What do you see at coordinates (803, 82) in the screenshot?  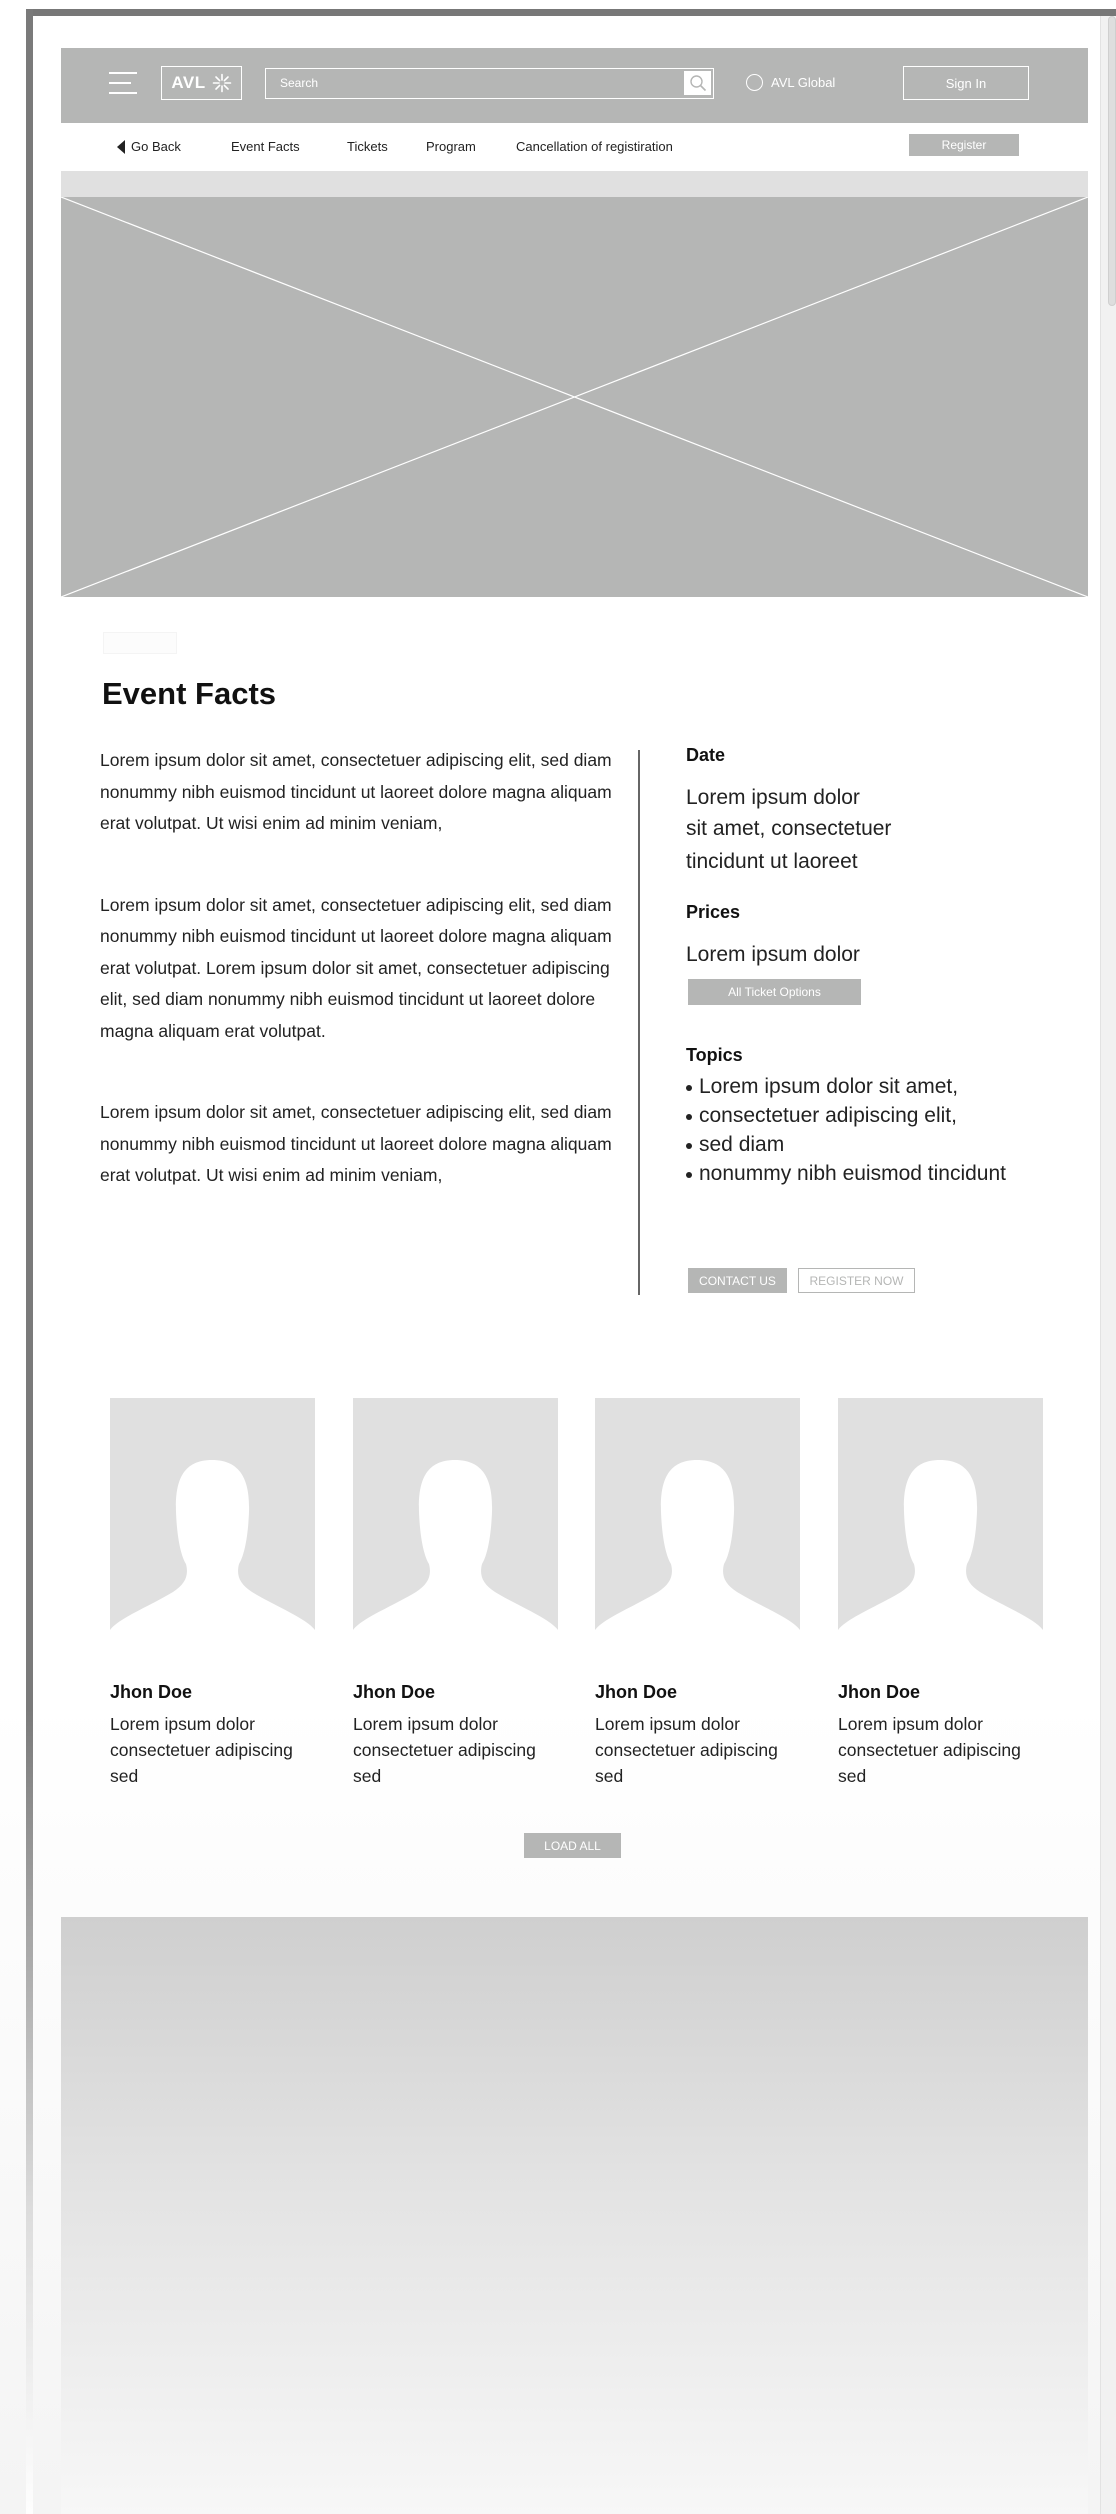 I see `global-label: AVL Global` at bounding box center [803, 82].